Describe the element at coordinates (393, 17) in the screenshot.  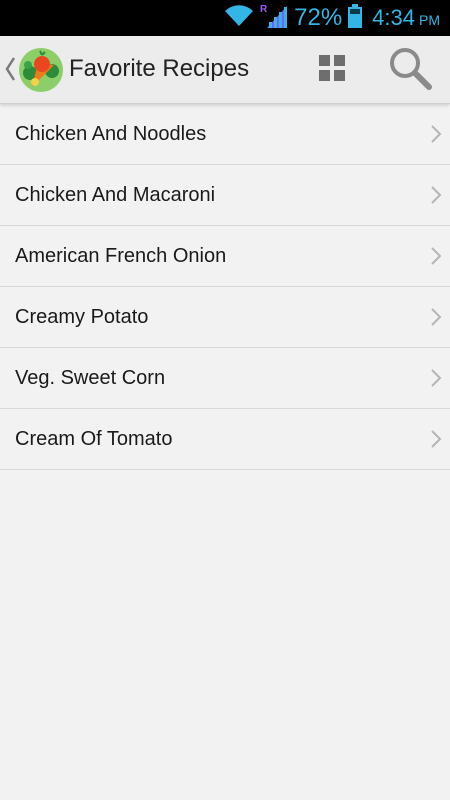
I see `clock-time: 4:34` at that location.